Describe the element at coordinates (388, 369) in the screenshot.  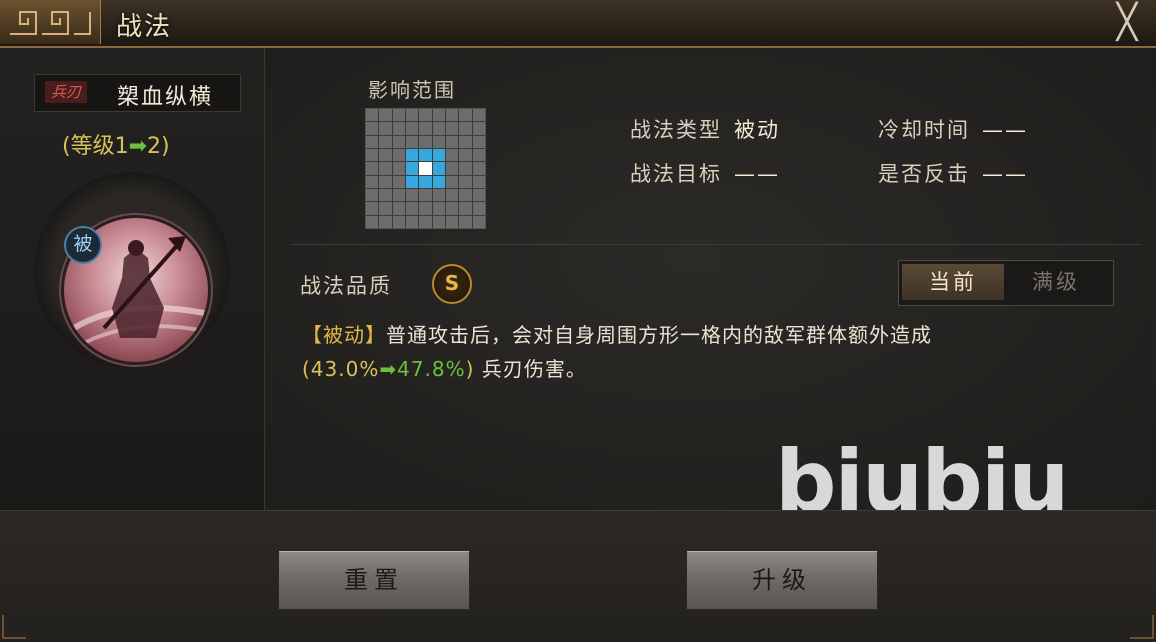
I see `value-arrow-icon: ➡` at that location.